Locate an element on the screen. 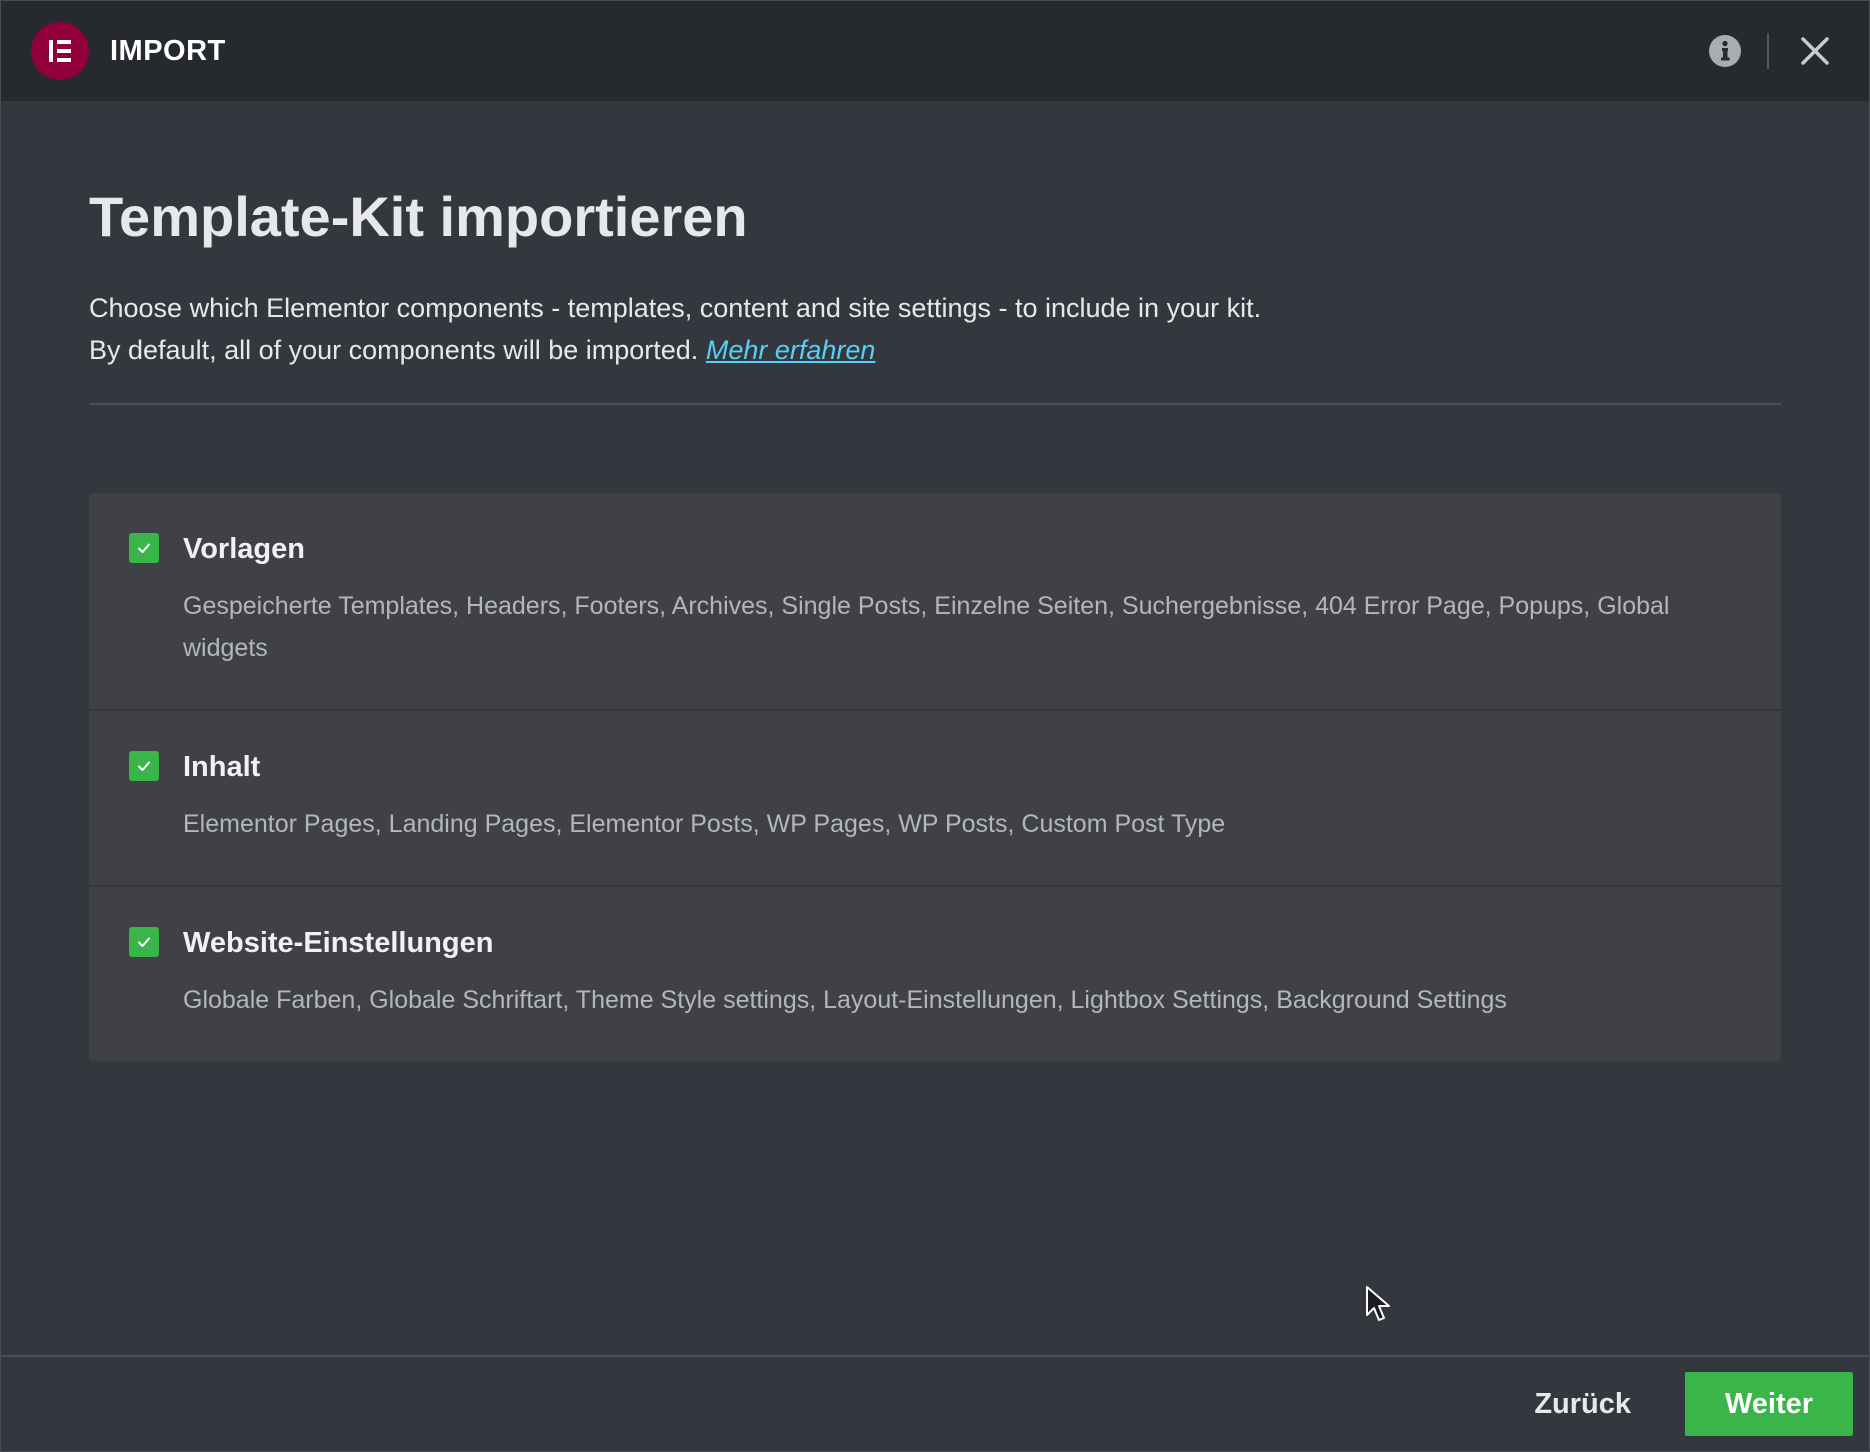 This screenshot has width=1870, height=1452. dialog-footer: Zurück Weiter is located at coordinates (935, 1403).